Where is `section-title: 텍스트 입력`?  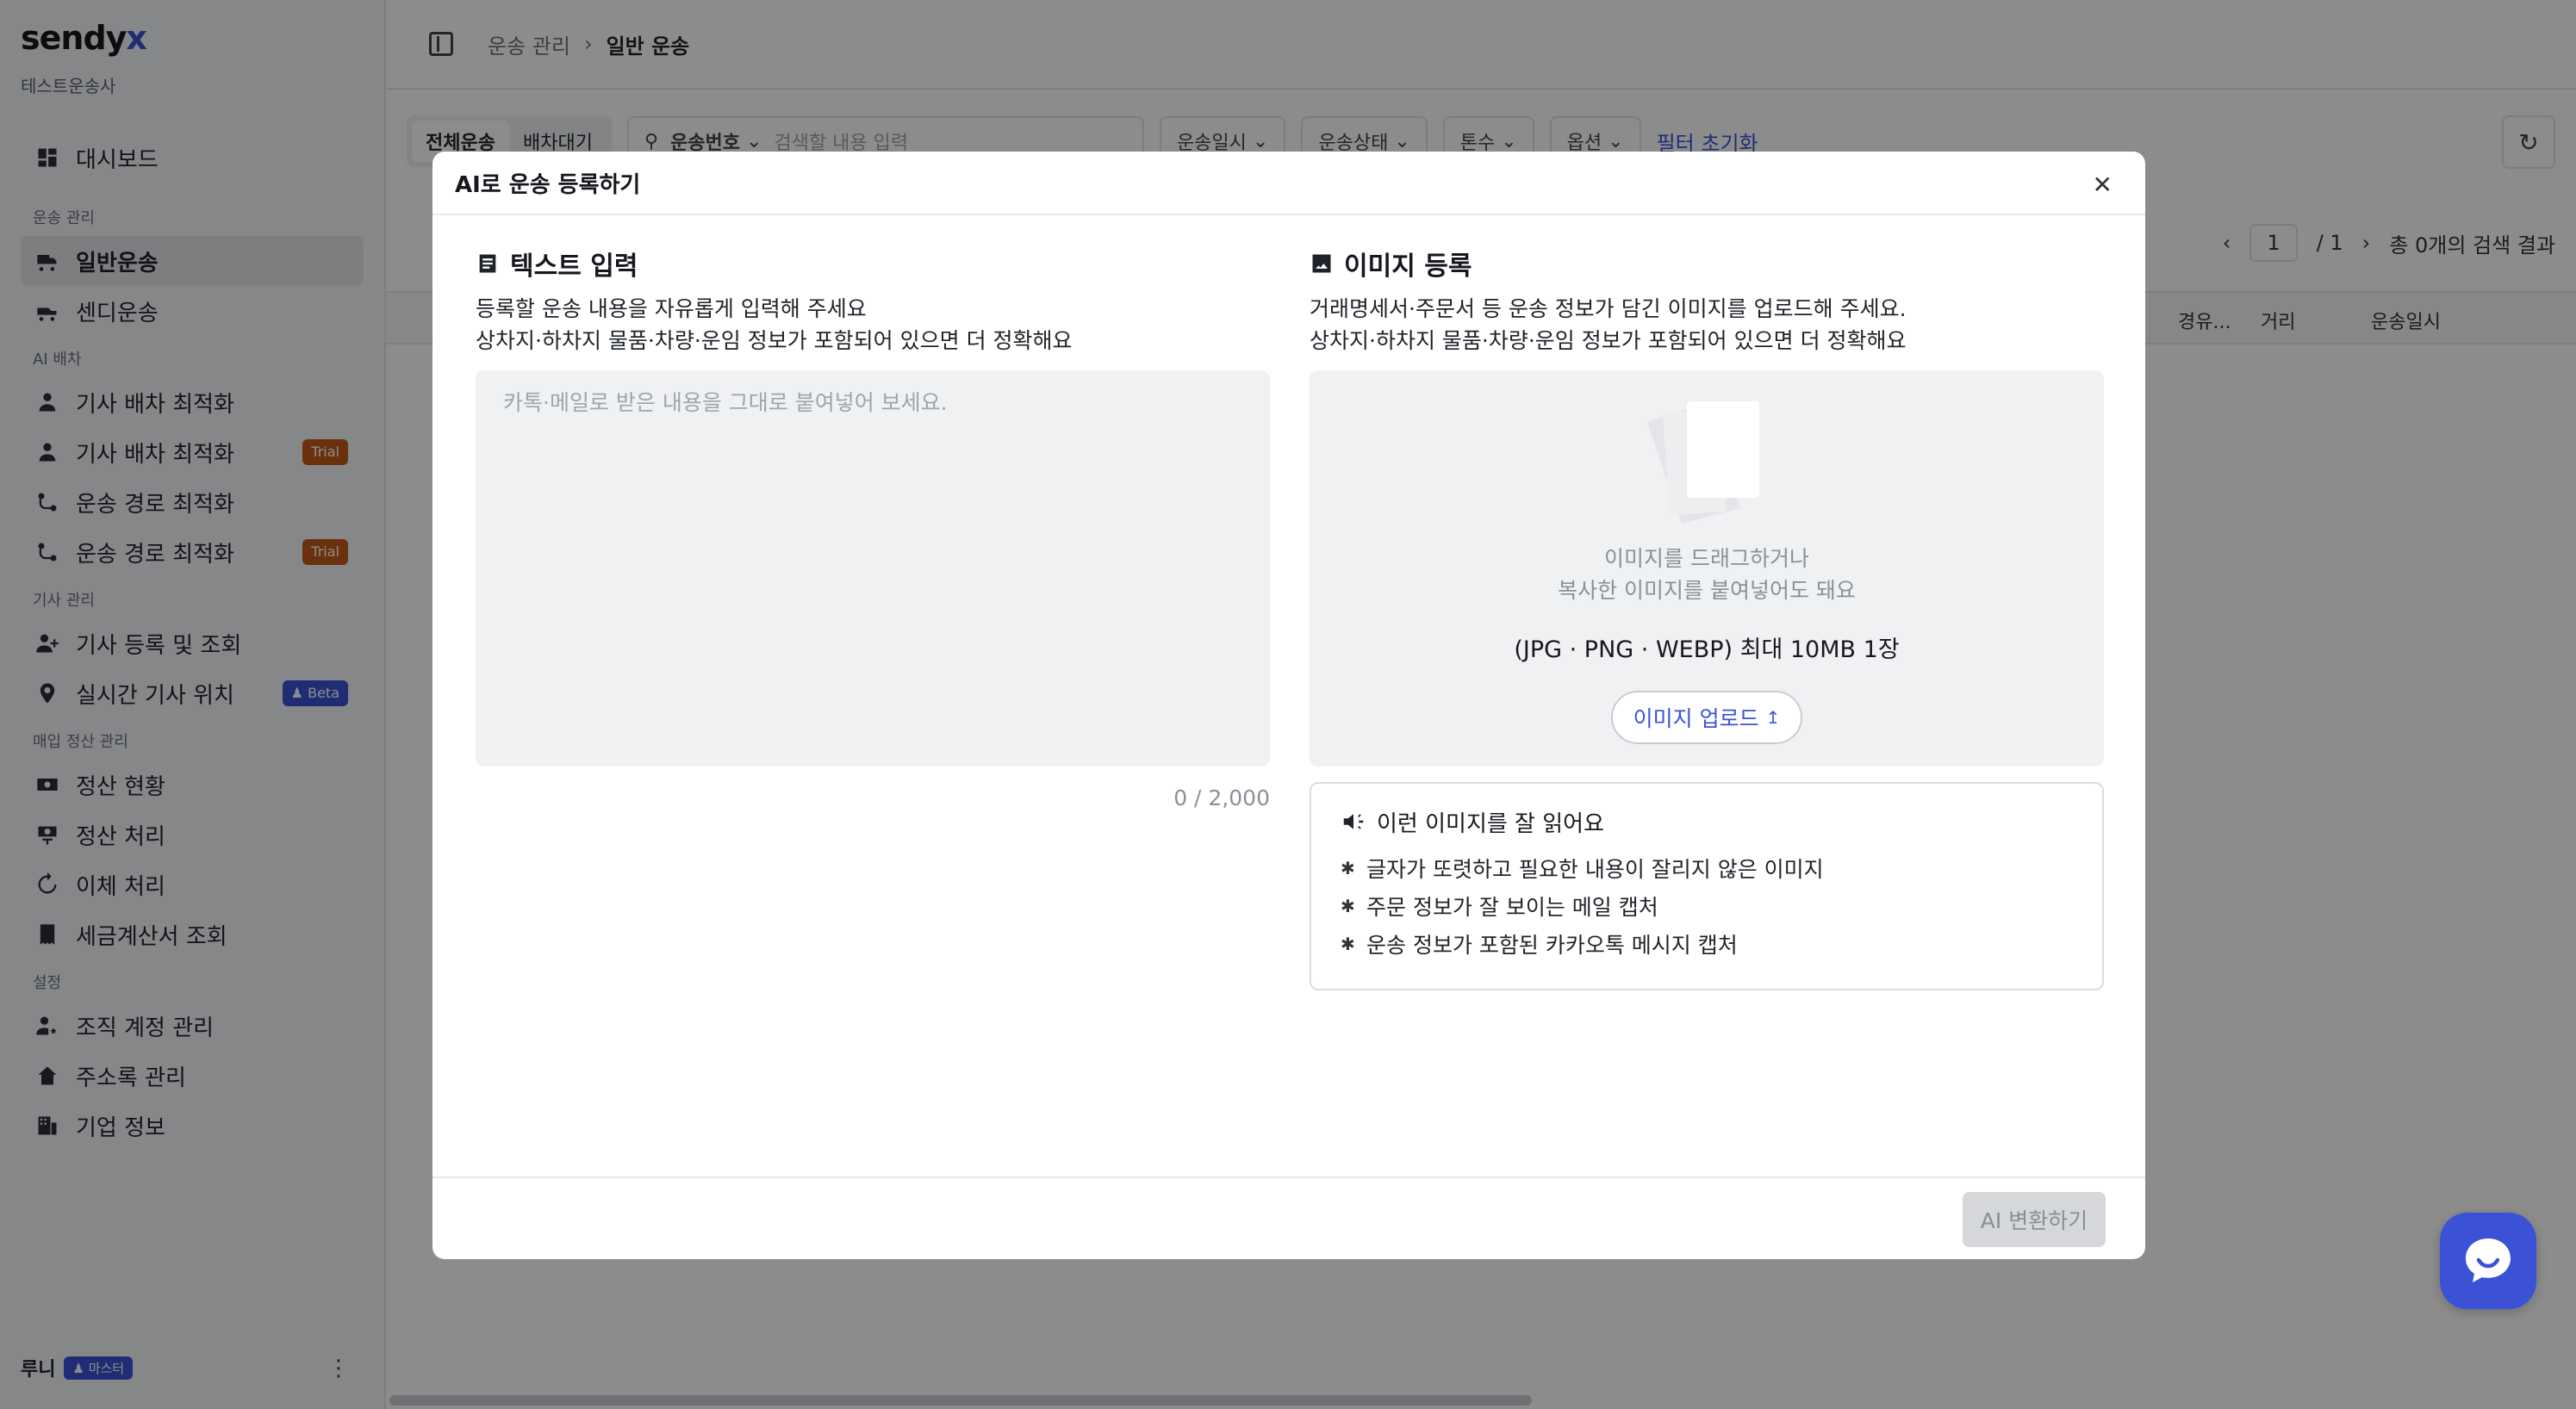
section-title: 텍스트 입력 is located at coordinates (873, 264).